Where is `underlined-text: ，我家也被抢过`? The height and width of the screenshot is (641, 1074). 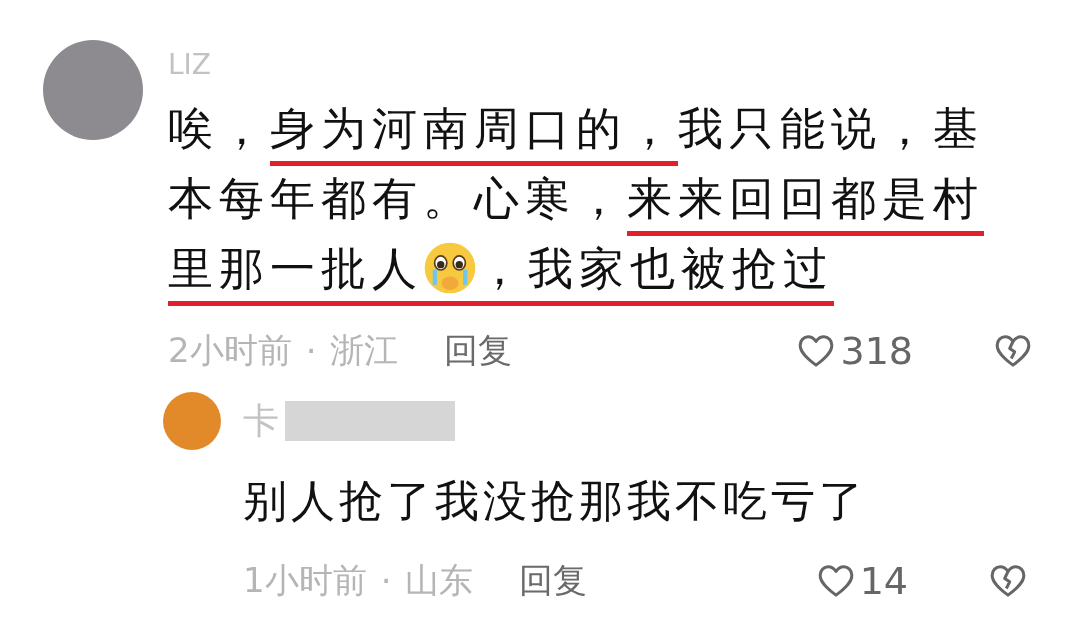
underlined-text: ，我家也被抢过 is located at coordinates (655, 271).